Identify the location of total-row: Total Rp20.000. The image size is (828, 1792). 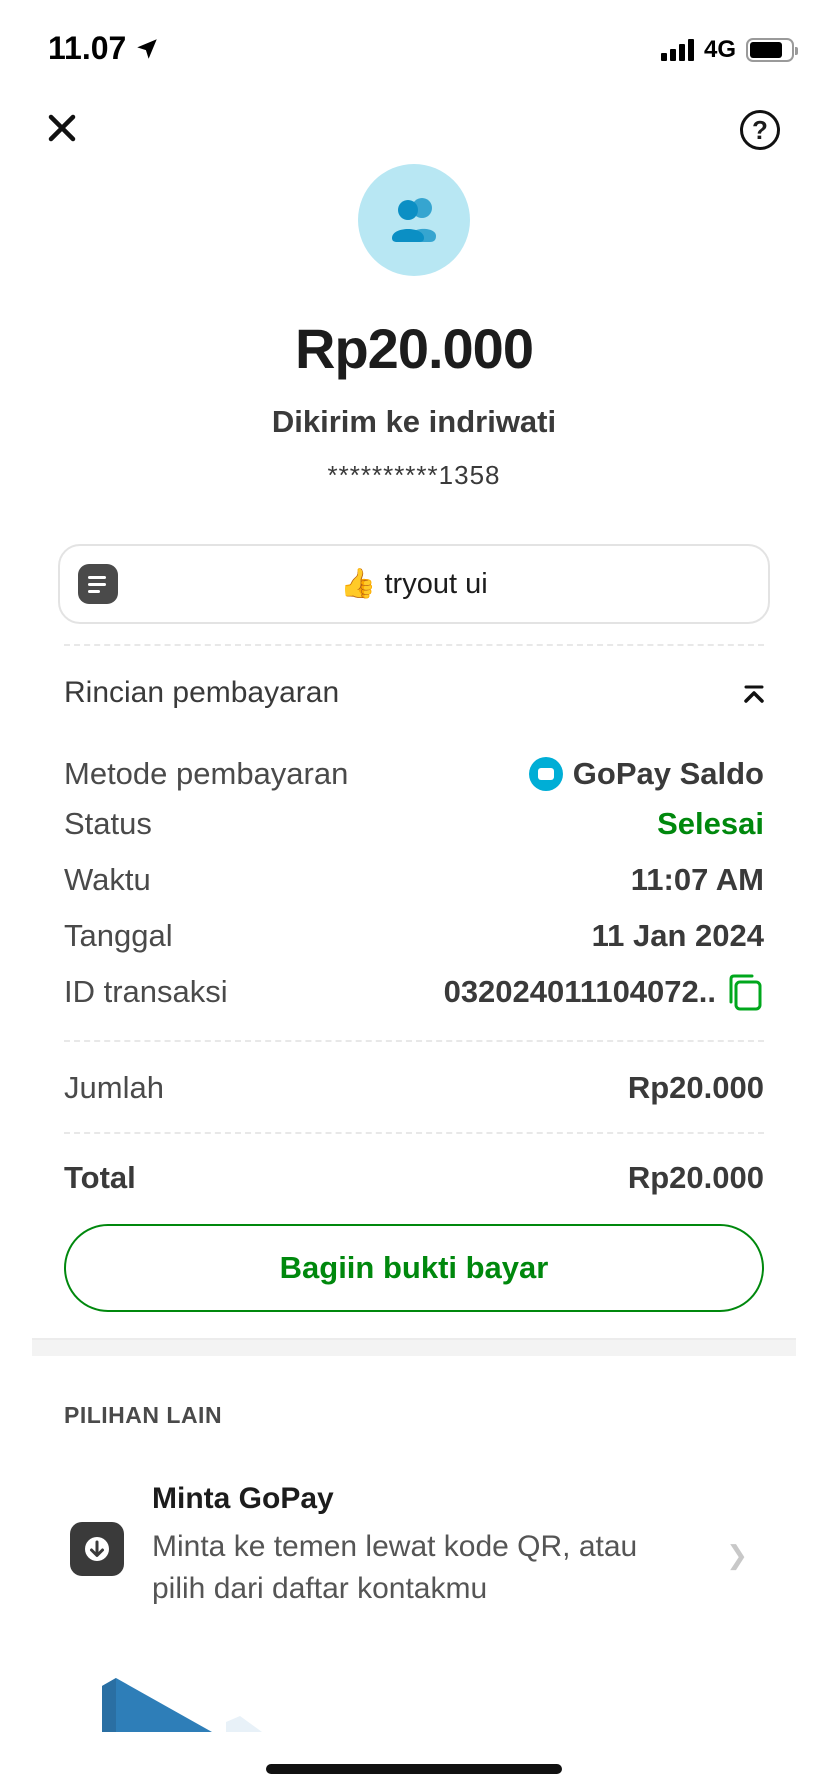
(414, 1178).